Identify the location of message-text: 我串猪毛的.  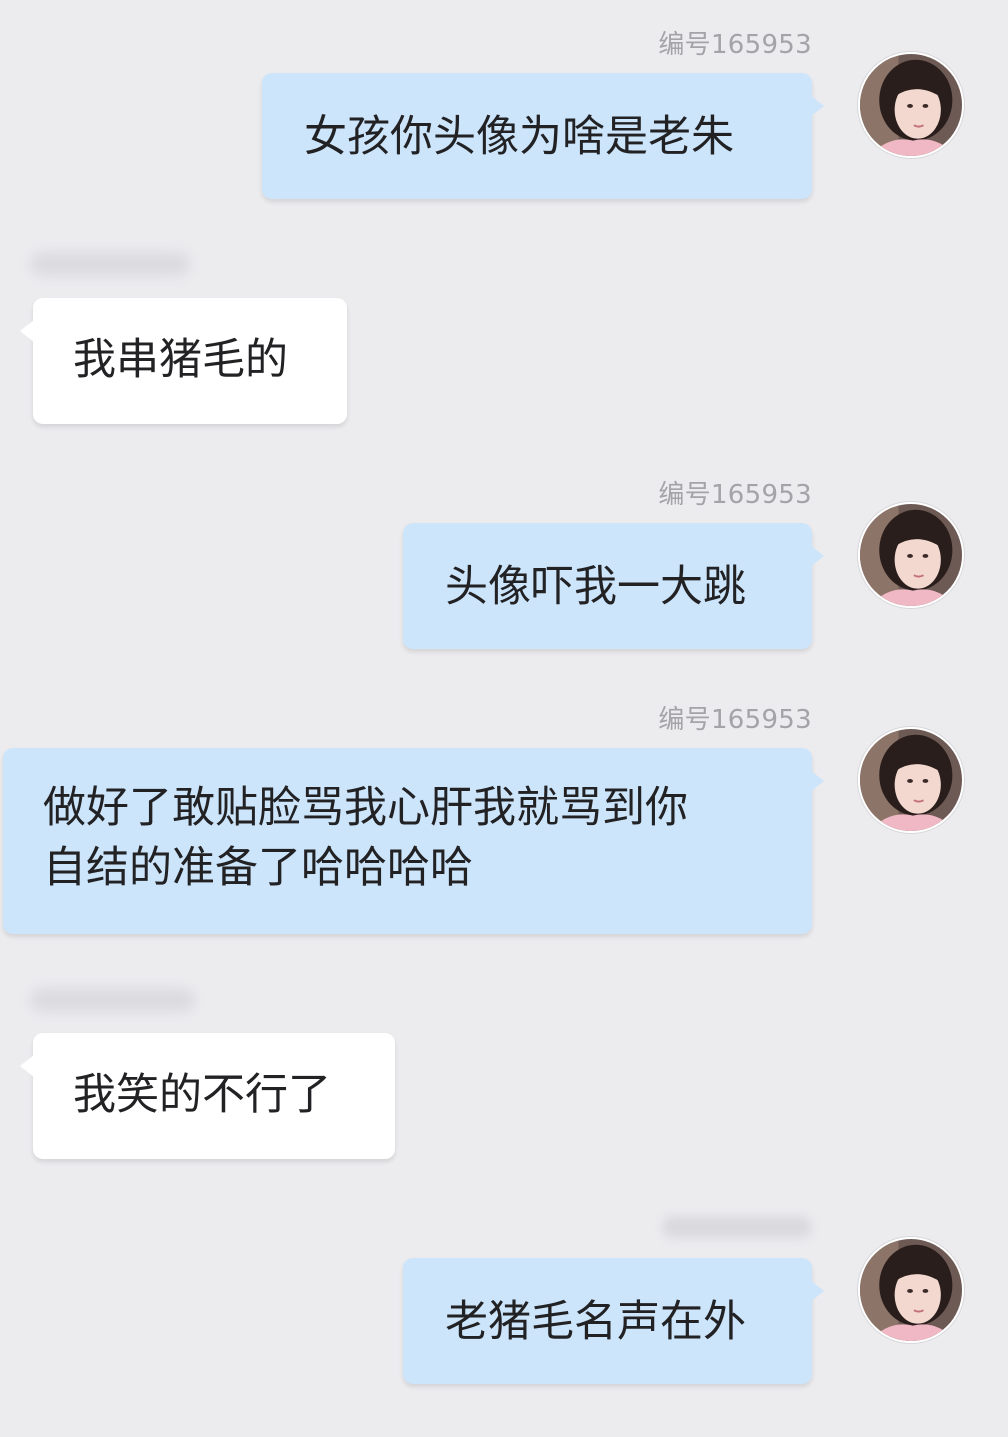
(180, 360).